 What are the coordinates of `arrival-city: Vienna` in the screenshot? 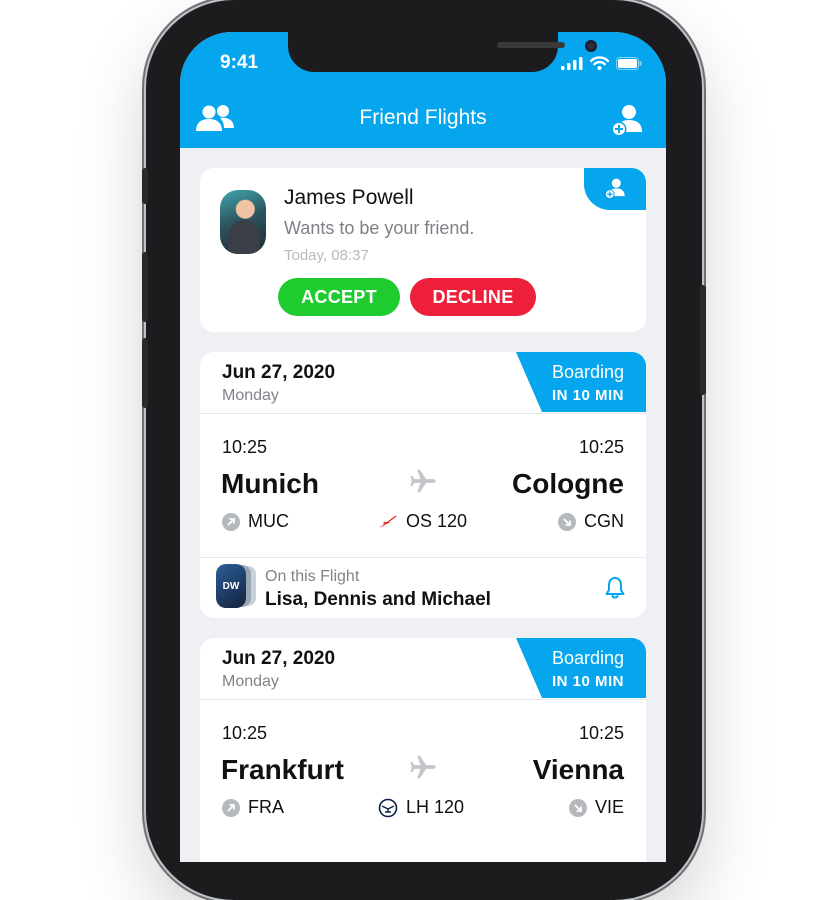 It's located at (578, 769).